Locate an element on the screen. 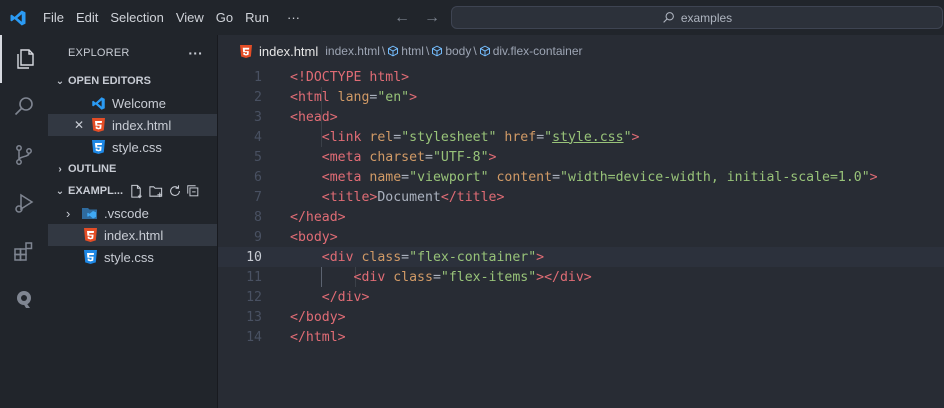  code-line: 3 <head> is located at coordinates (581, 117).